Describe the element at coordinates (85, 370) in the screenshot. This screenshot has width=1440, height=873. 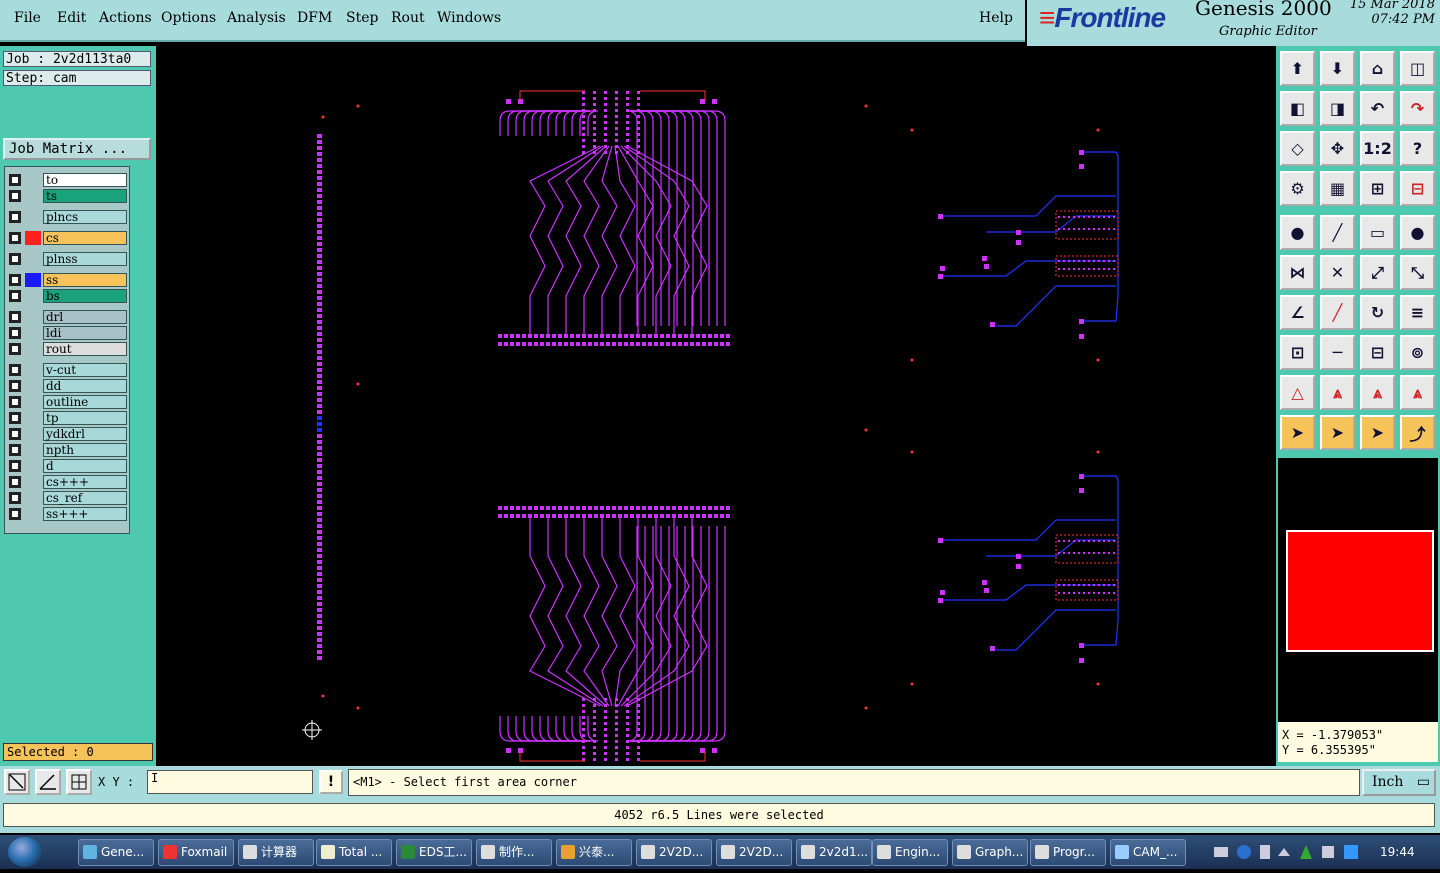
I see `layer-name: v-cut` at that location.